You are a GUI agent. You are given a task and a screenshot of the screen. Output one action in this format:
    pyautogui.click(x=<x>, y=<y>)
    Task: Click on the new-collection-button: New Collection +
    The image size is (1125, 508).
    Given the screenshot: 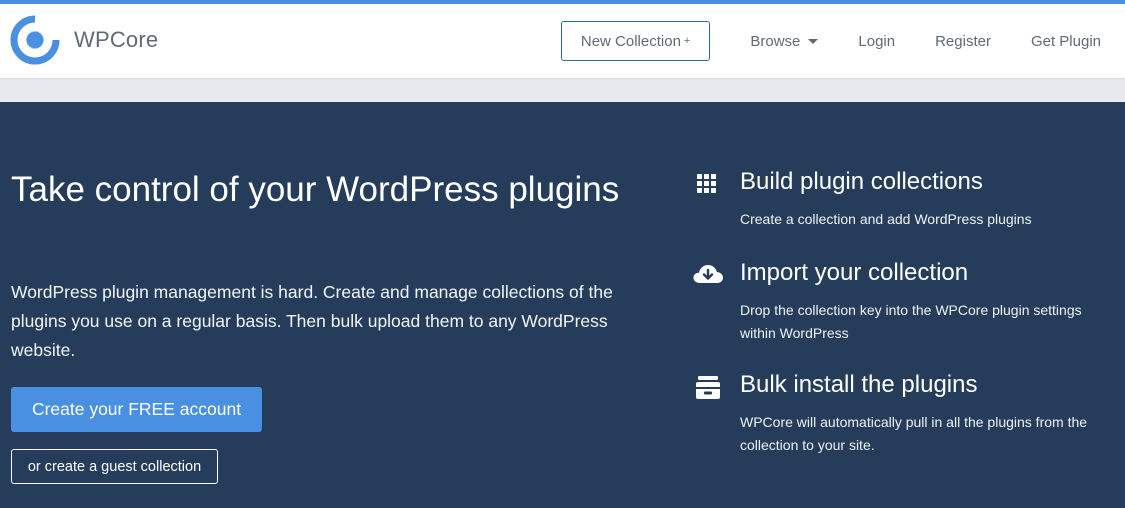 What is the action you would take?
    pyautogui.click(x=635, y=41)
    